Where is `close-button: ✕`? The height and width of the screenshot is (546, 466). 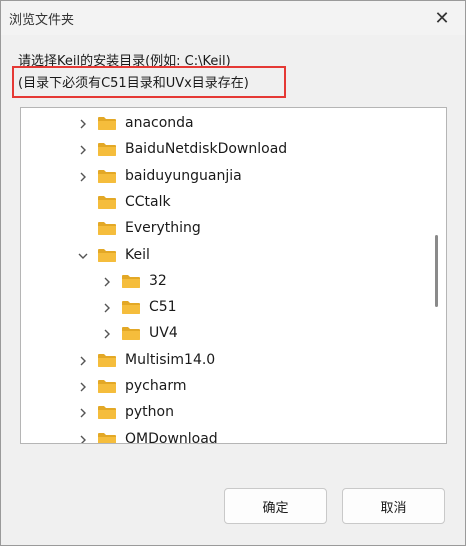
close-button: ✕ is located at coordinates (442, 18).